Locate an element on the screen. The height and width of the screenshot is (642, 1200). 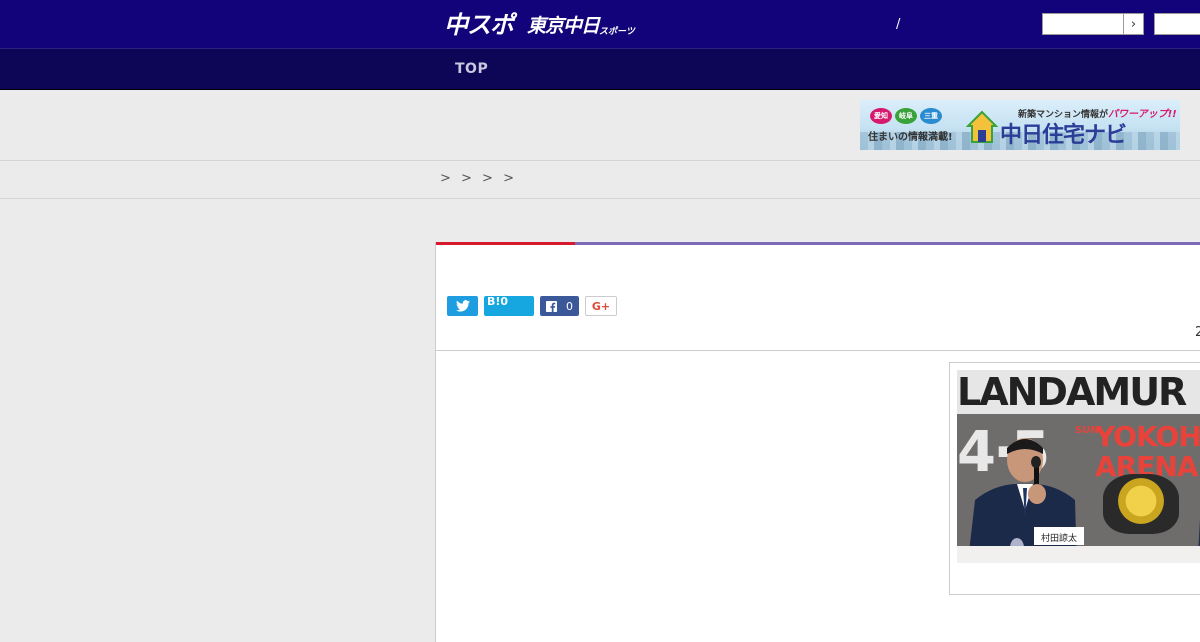
article-divider is located at coordinates (818, 350).